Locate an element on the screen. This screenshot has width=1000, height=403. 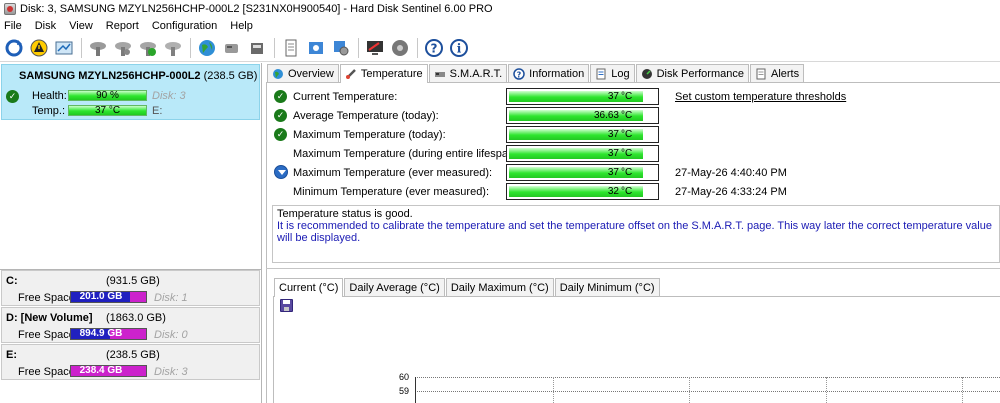
set-thresholds-link: Set custom temperature thresholds is located at coordinates (760, 97).